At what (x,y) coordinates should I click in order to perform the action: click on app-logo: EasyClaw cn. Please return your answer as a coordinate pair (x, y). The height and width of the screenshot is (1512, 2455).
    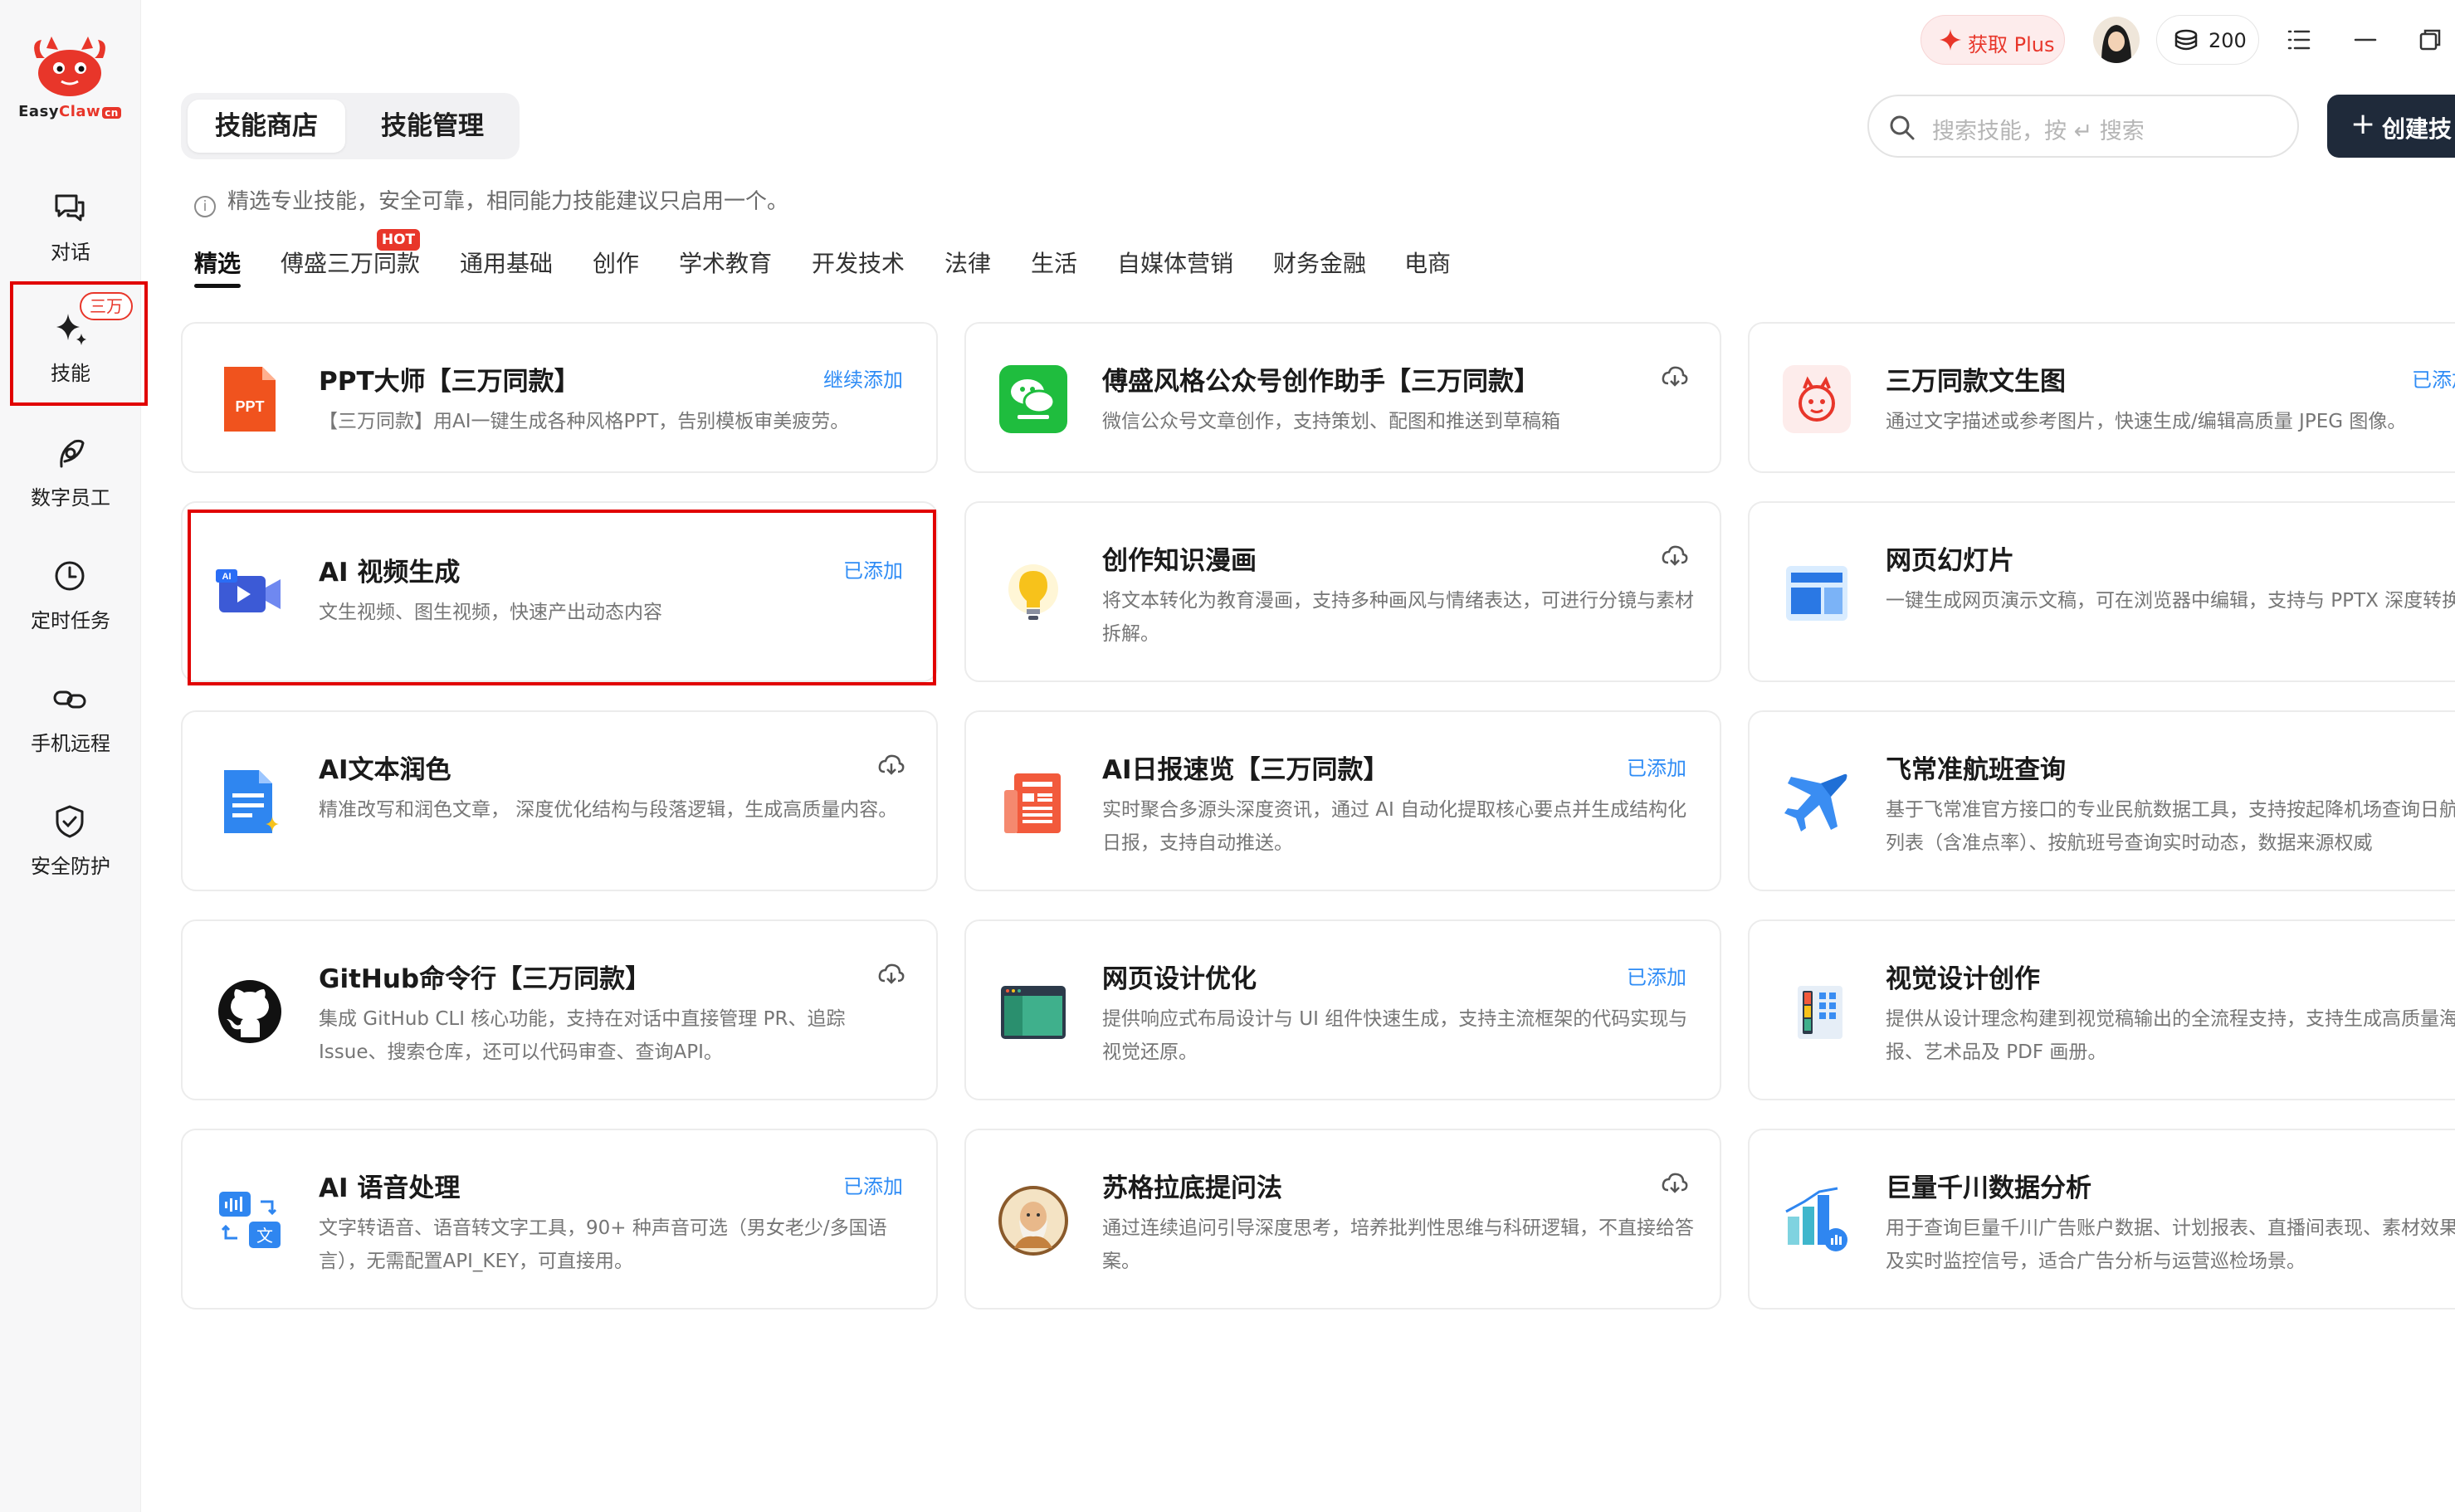
    Looking at the image, I should click on (70, 78).